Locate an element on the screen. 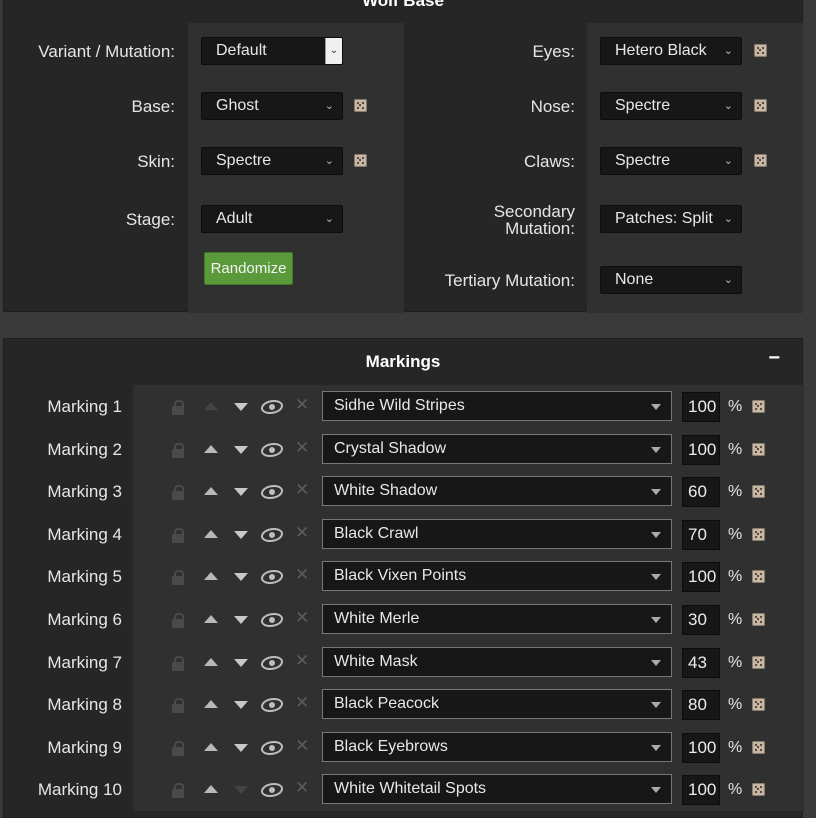 This screenshot has height=818, width=816. marking-row: Marking 1 ✕ Sidhe Wild Stripes 100% is located at coordinates (404, 406).